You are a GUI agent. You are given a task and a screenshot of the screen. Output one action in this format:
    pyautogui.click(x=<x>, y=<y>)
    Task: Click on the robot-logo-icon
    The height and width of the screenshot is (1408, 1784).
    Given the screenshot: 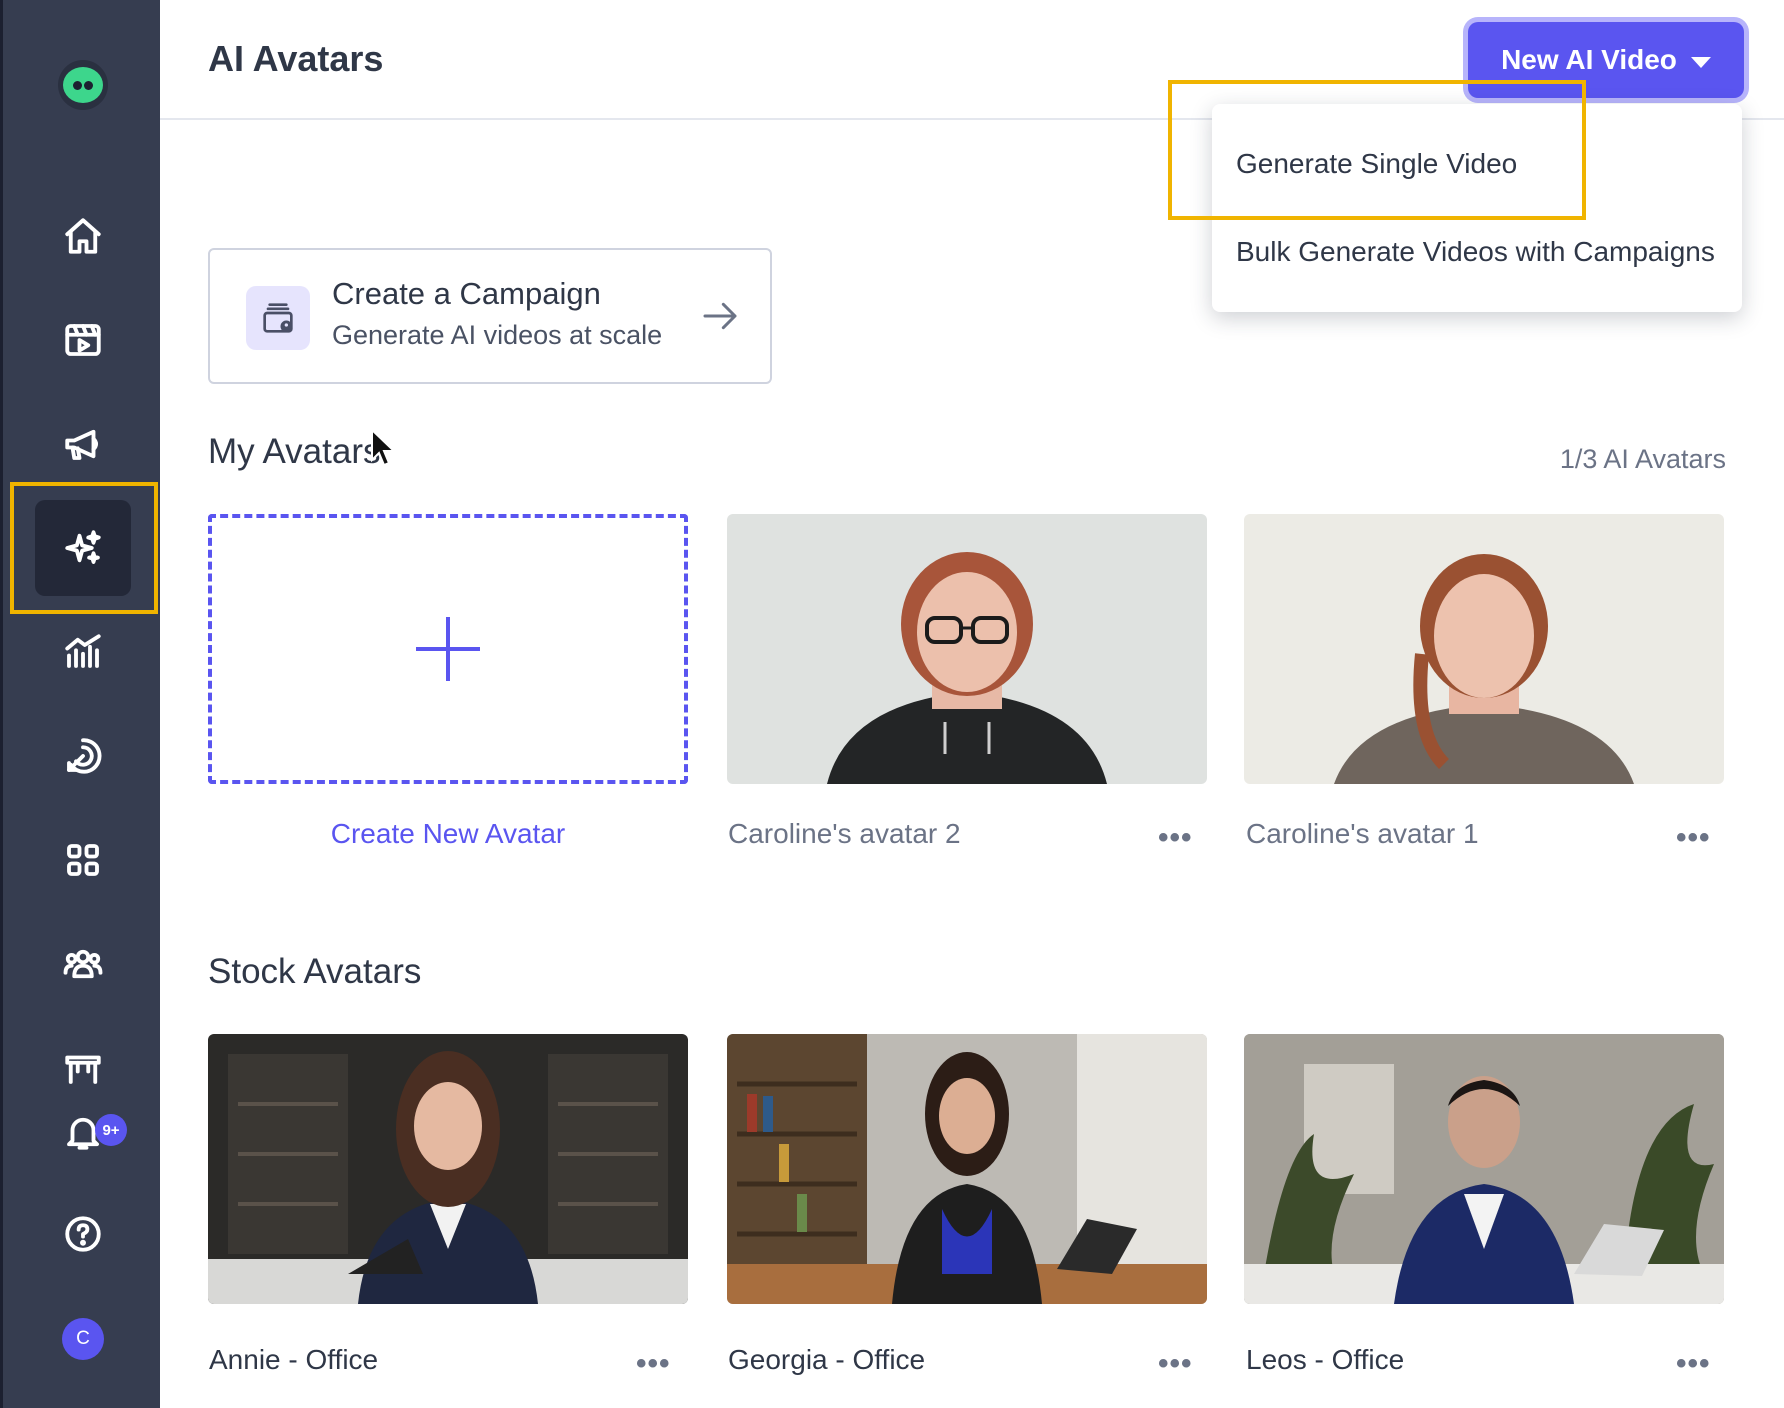 What is the action you would take?
    pyautogui.click(x=83, y=85)
    